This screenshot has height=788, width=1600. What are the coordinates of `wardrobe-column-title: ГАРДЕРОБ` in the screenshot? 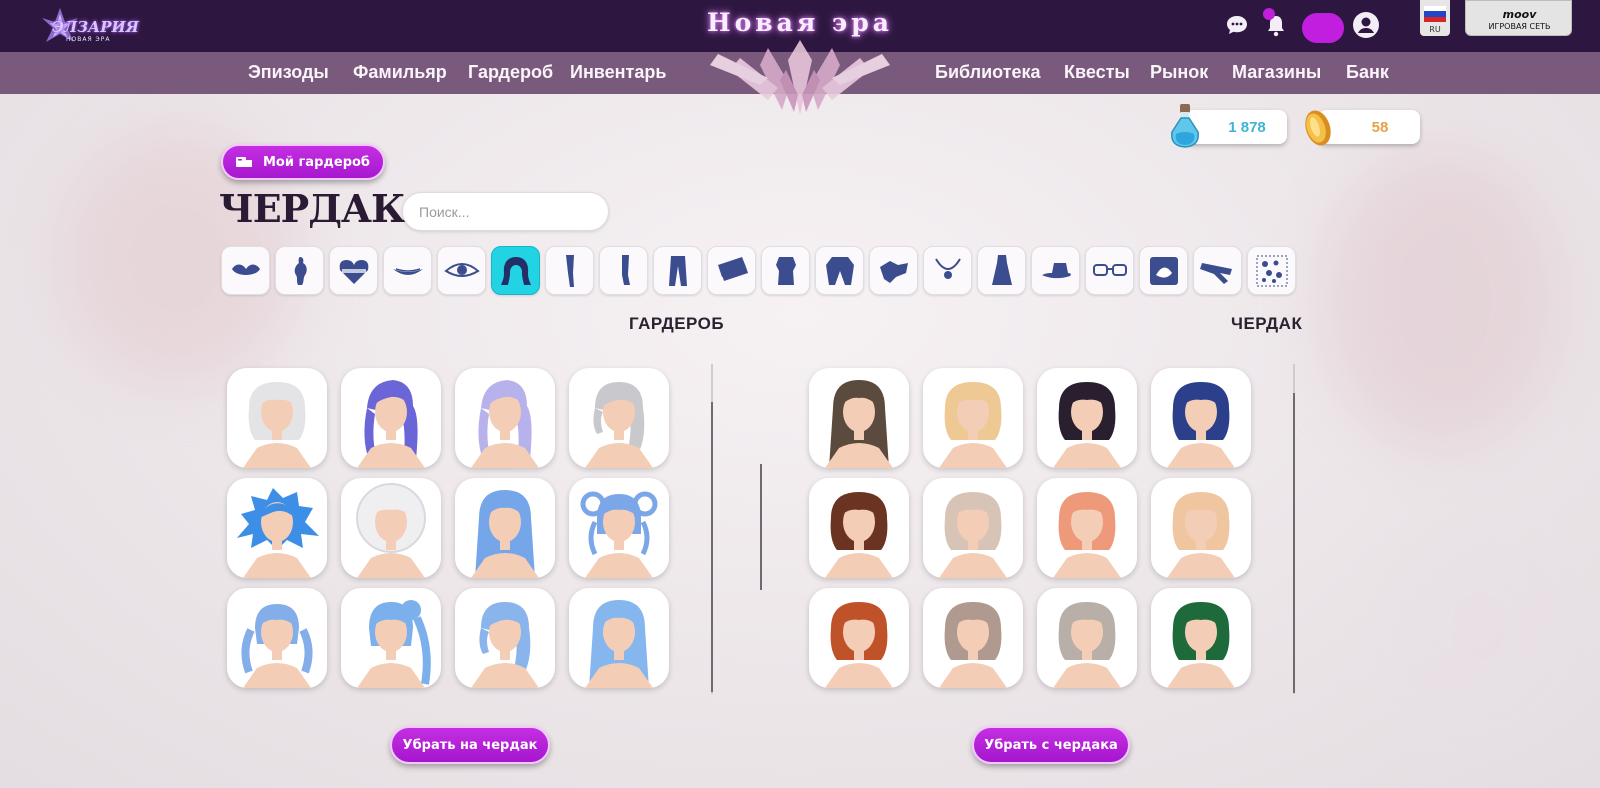 It's located at (677, 323).